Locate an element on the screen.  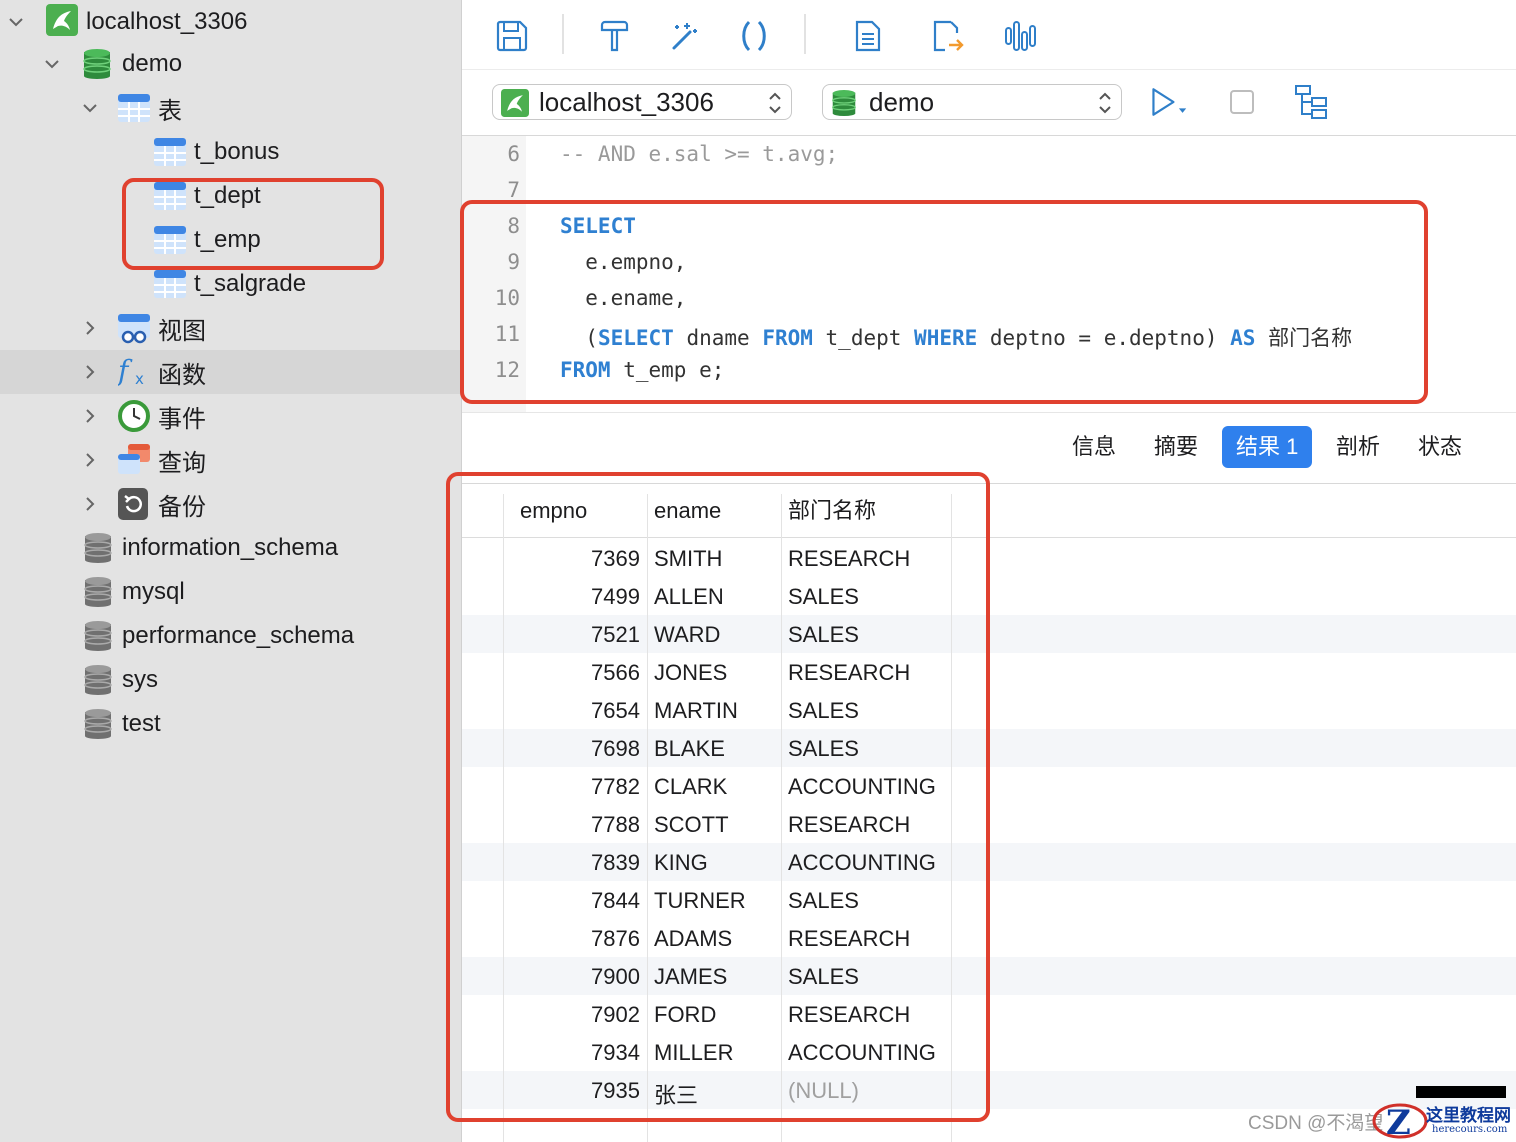
editor-toolbar is located at coordinates (989, 35).